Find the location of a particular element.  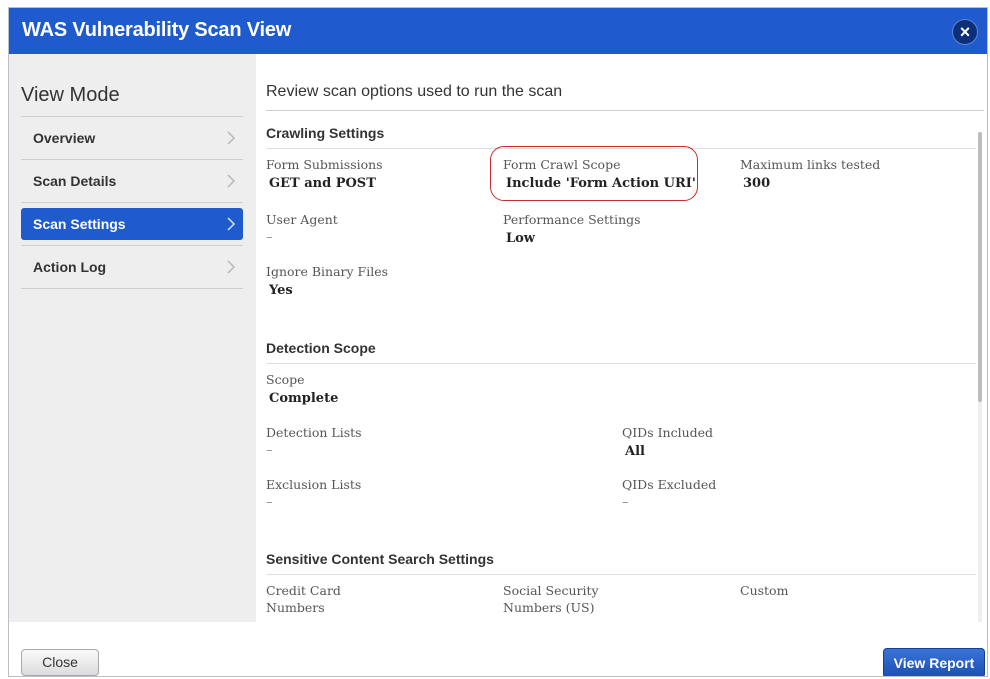

sidebar-item-overview: Overview is located at coordinates (132, 138).